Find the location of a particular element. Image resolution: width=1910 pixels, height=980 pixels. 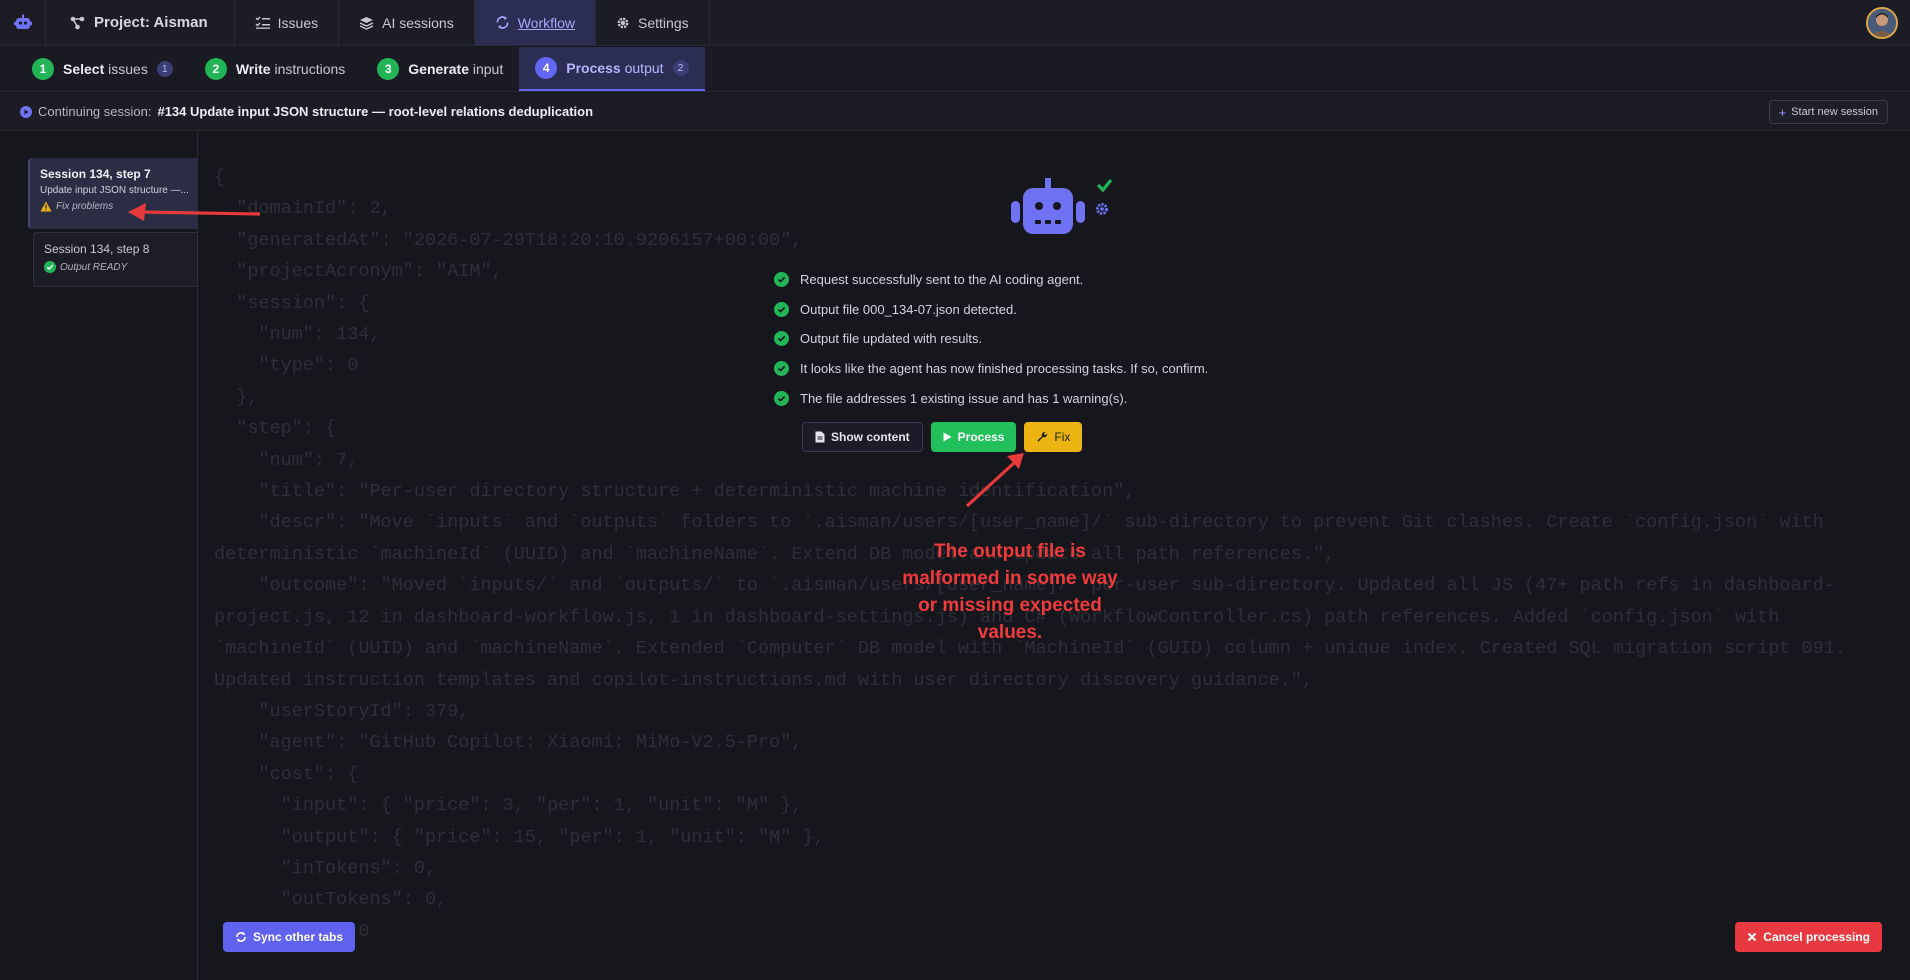

sync-other-tabs-button: Sync other tabs is located at coordinates (289, 937).